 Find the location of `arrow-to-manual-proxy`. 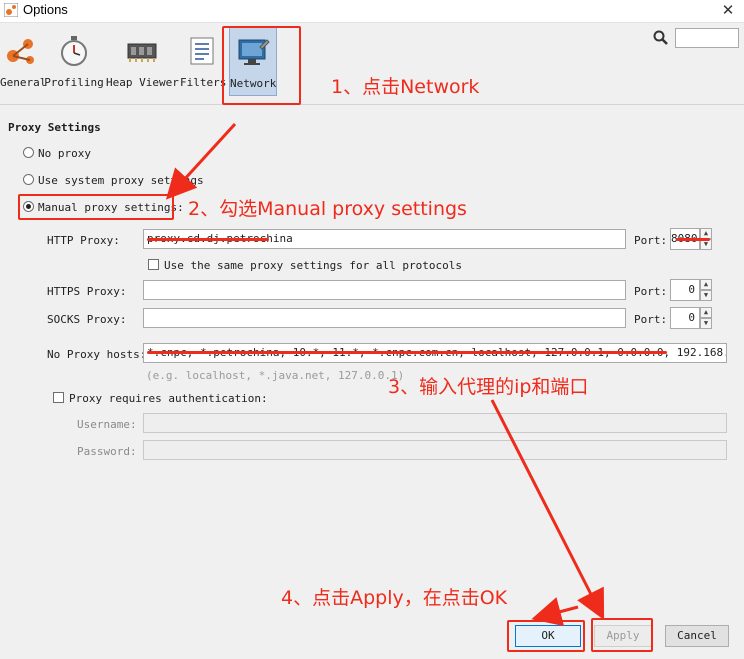

arrow-to-manual-proxy is located at coordinates (201, 161).